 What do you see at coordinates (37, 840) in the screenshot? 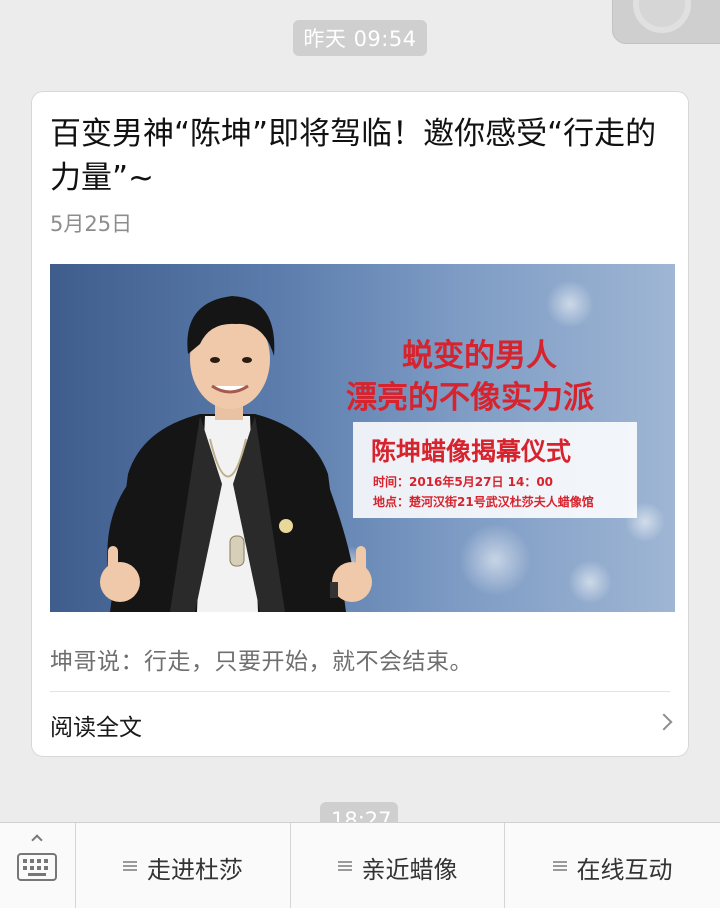
I see `chevron-up-icon` at bounding box center [37, 840].